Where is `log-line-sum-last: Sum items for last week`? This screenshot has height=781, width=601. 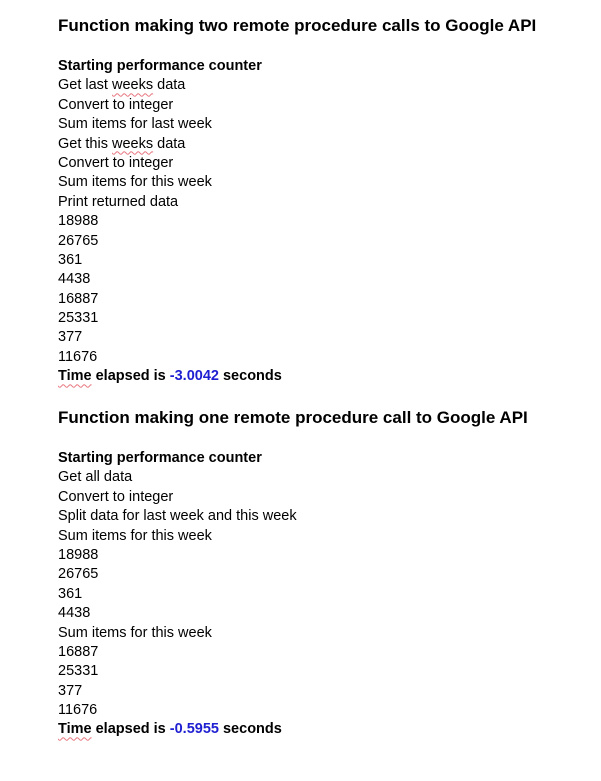
log-line-sum-last: Sum items for last week is located at coordinates (135, 124).